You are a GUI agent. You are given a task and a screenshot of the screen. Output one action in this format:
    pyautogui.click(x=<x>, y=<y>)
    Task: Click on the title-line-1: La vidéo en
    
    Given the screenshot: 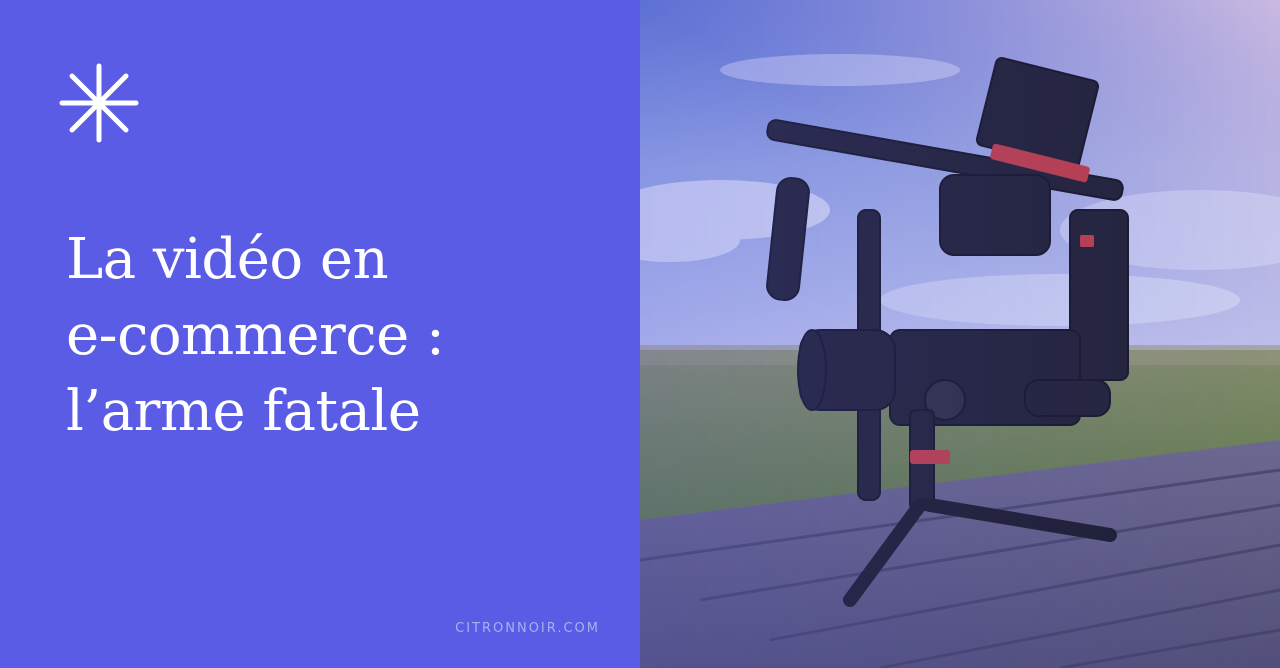 What is the action you would take?
    pyautogui.click(x=227, y=259)
    